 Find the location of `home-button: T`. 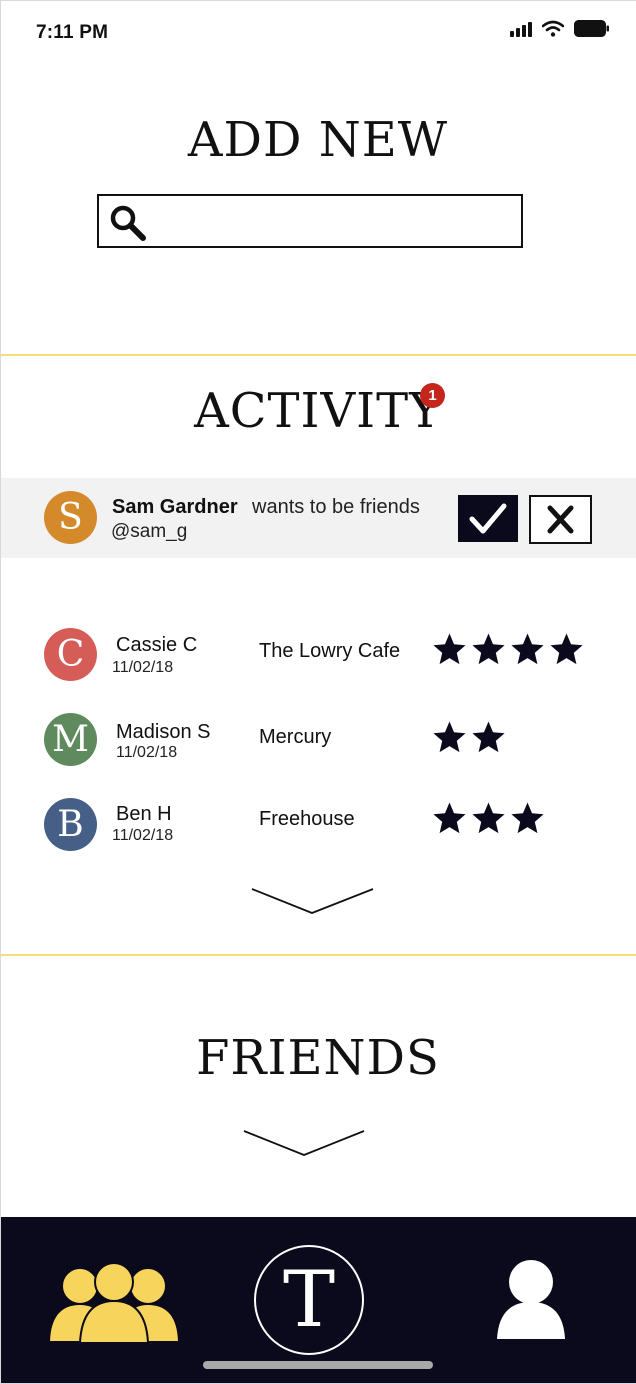

home-button: T is located at coordinates (309, 1300).